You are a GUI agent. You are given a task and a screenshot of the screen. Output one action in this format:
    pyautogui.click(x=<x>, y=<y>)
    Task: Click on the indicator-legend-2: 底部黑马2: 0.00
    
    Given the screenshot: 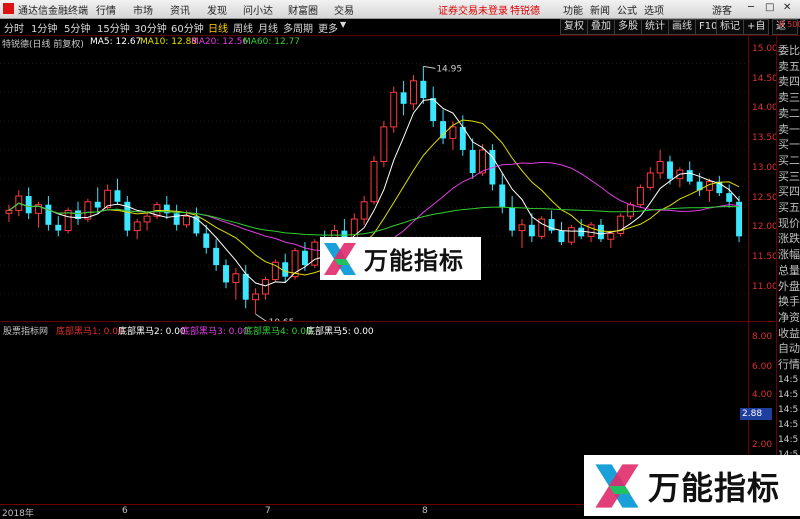 What is the action you would take?
    pyautogui.click(x=152, y=332)
    